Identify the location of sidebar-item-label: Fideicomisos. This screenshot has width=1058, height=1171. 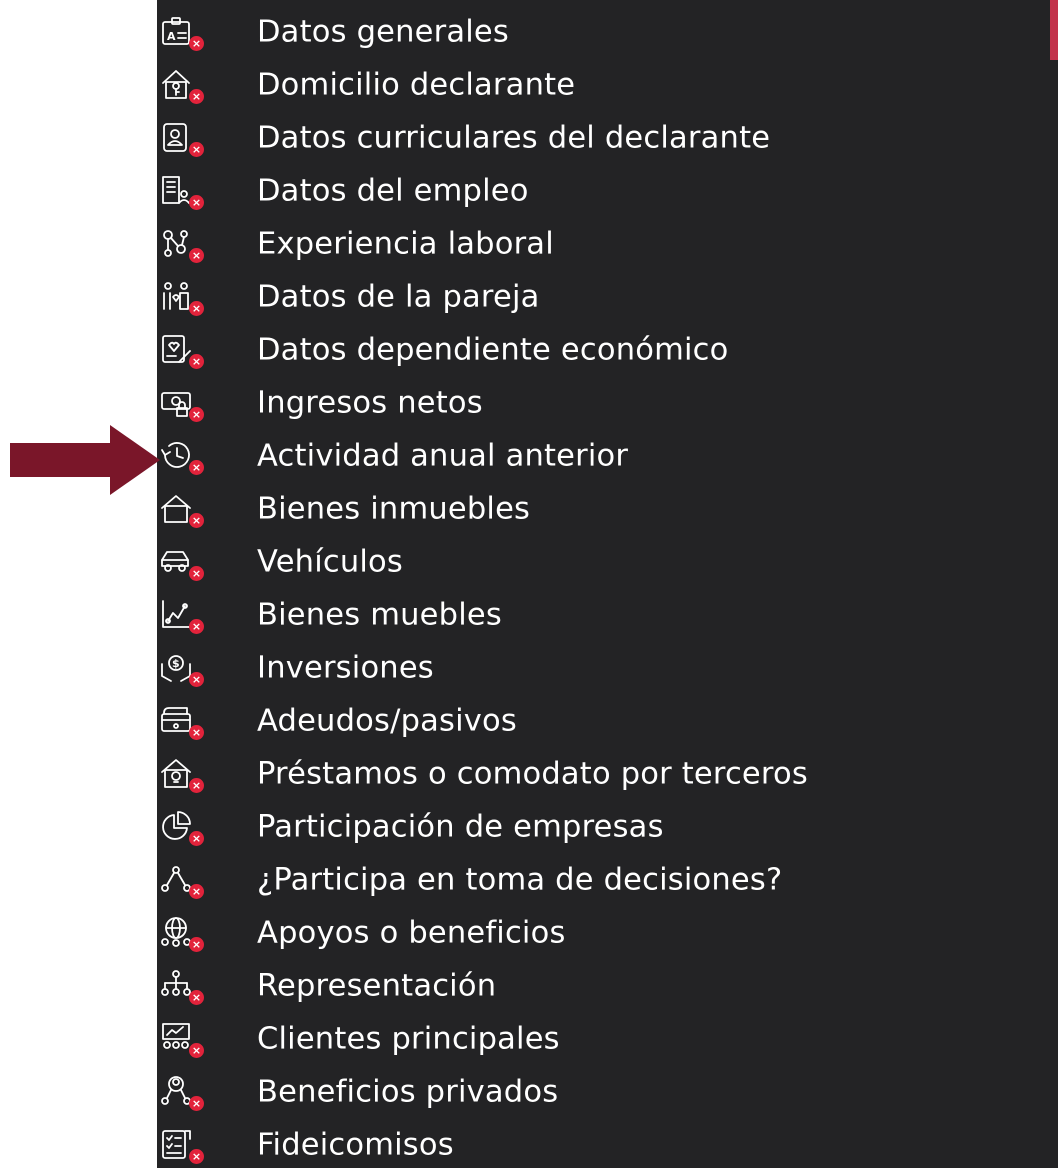
(355, 1144).